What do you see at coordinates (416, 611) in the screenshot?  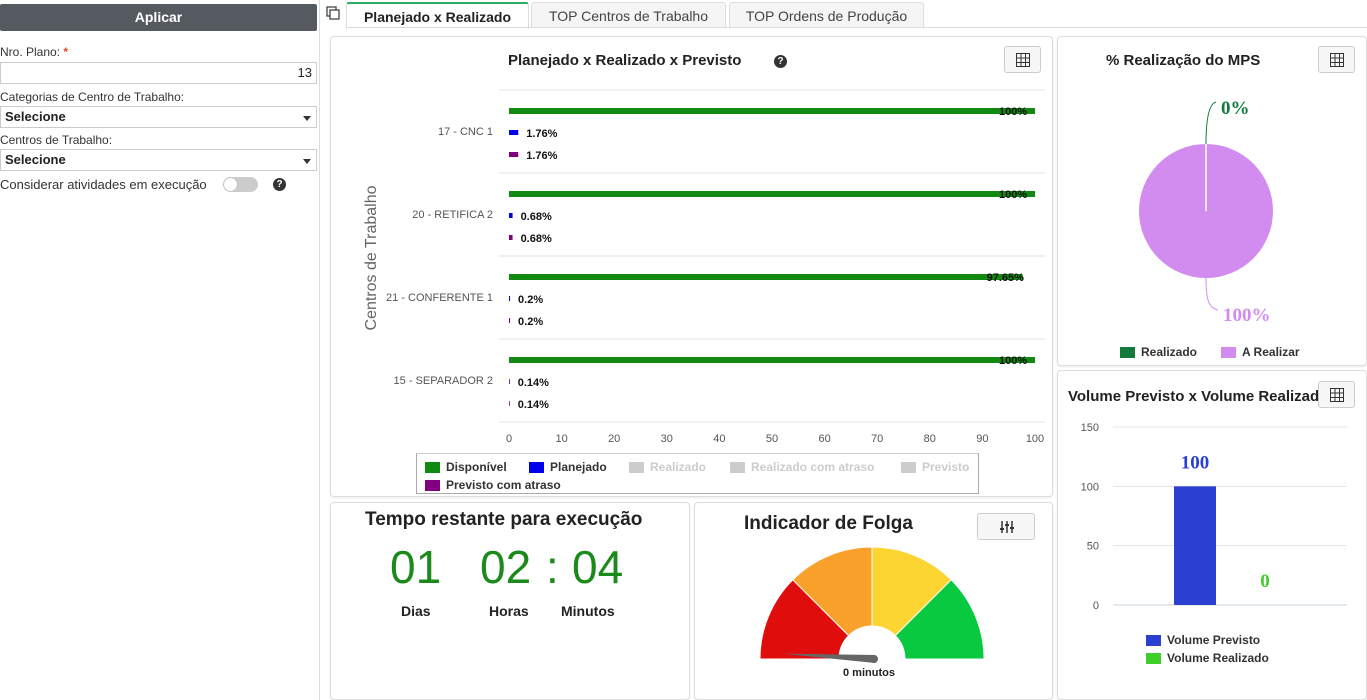 I see `days-label: Dias` at bounding box center [416, 611].